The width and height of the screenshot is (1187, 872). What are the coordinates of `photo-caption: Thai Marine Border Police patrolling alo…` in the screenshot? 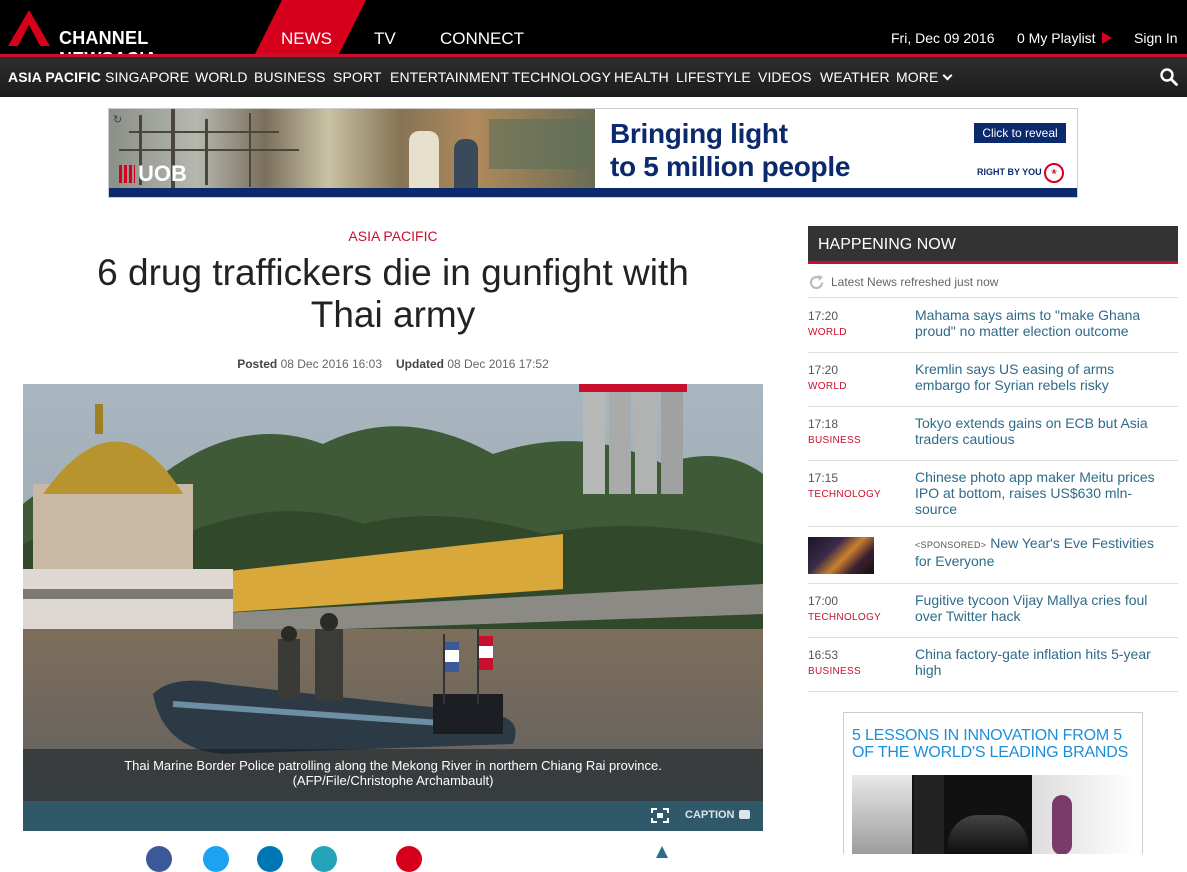 It's located at (393, 773).